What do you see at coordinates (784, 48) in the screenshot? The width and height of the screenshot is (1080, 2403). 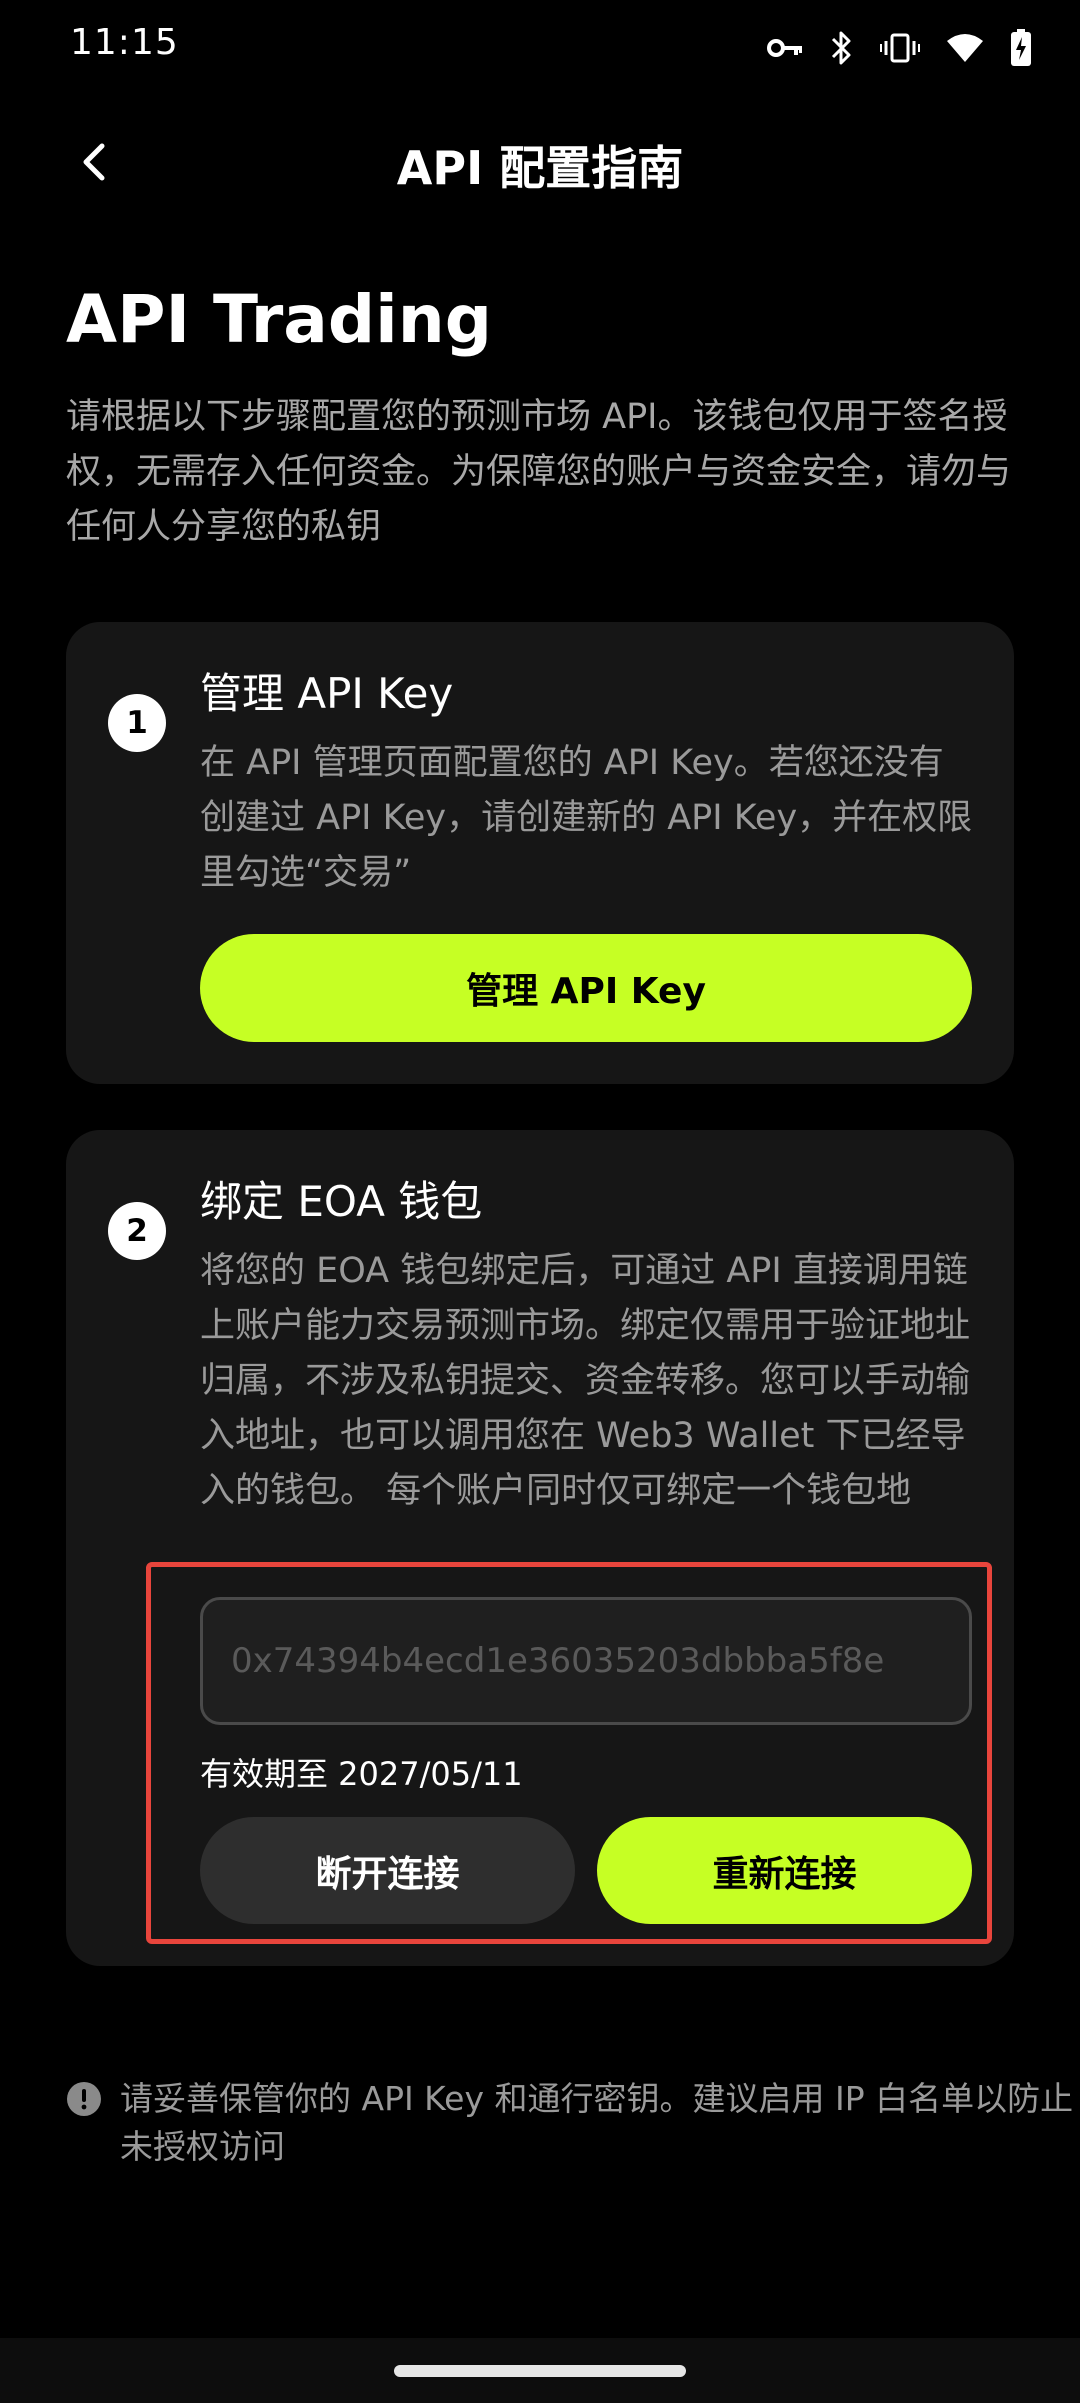 I see `vpn-key-icon` at bounding box center [784, 48].